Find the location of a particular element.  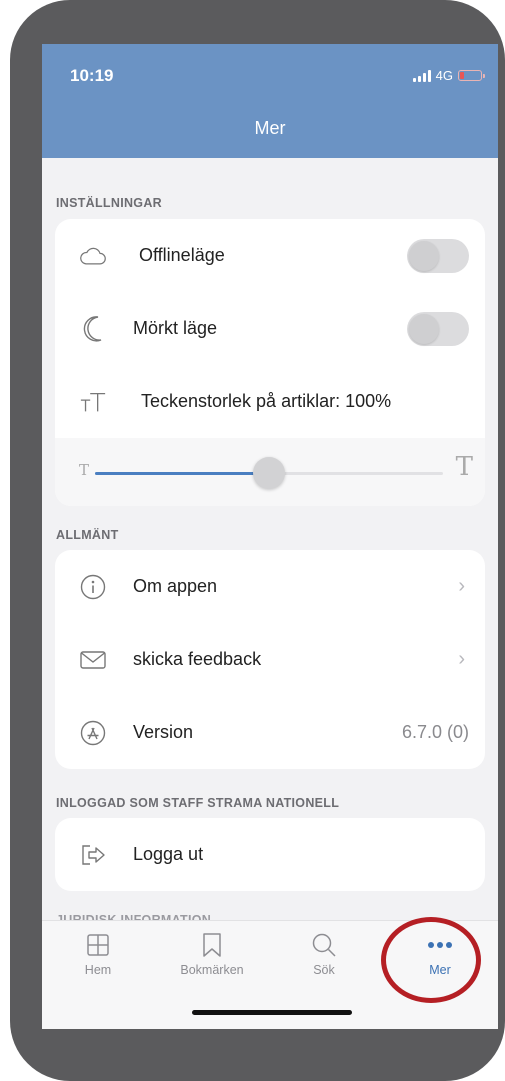

text-size-icon is located at coordinates (93, 402).